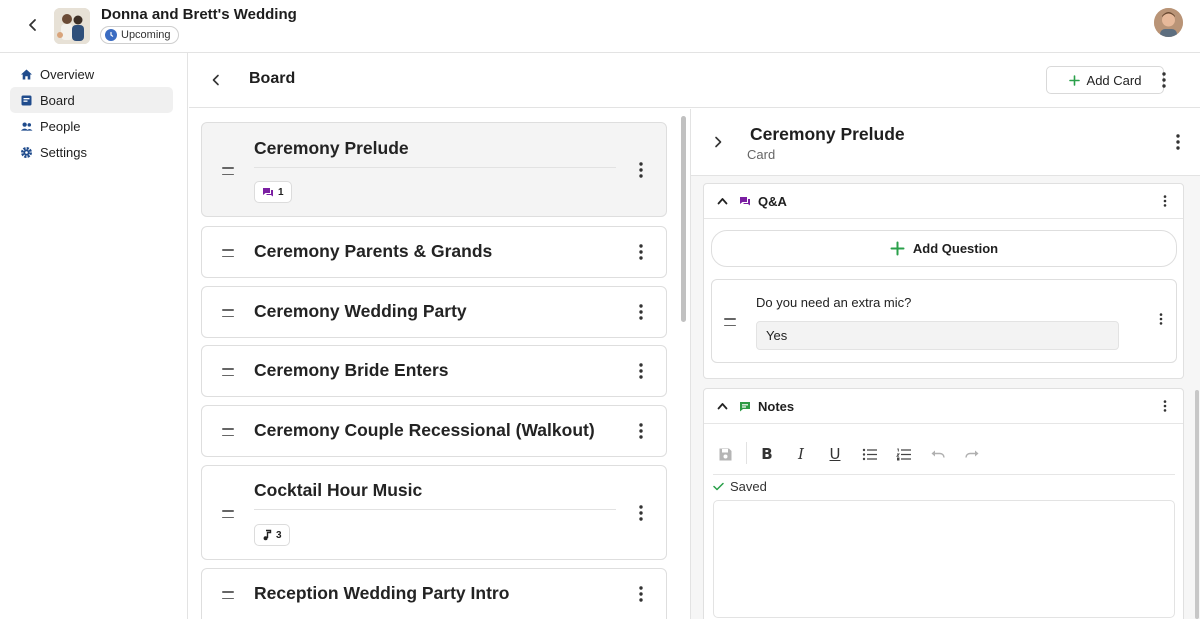 This screenshot has width=1200, height=619. What do you see at coordinates (772, 201) in the screenshot?
I see `qa-section-title: Q&A` at bounding box center [772, 201].